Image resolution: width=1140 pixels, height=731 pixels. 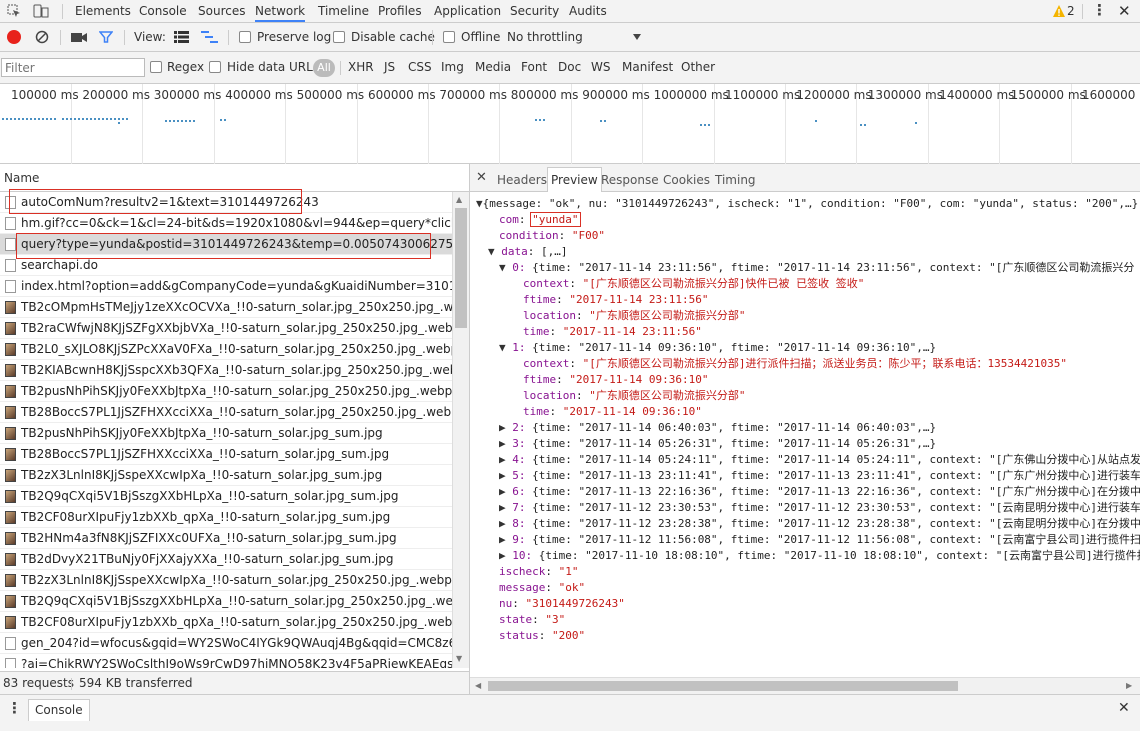 I want to click on offline-checkbox, so click(x=449, y=37).